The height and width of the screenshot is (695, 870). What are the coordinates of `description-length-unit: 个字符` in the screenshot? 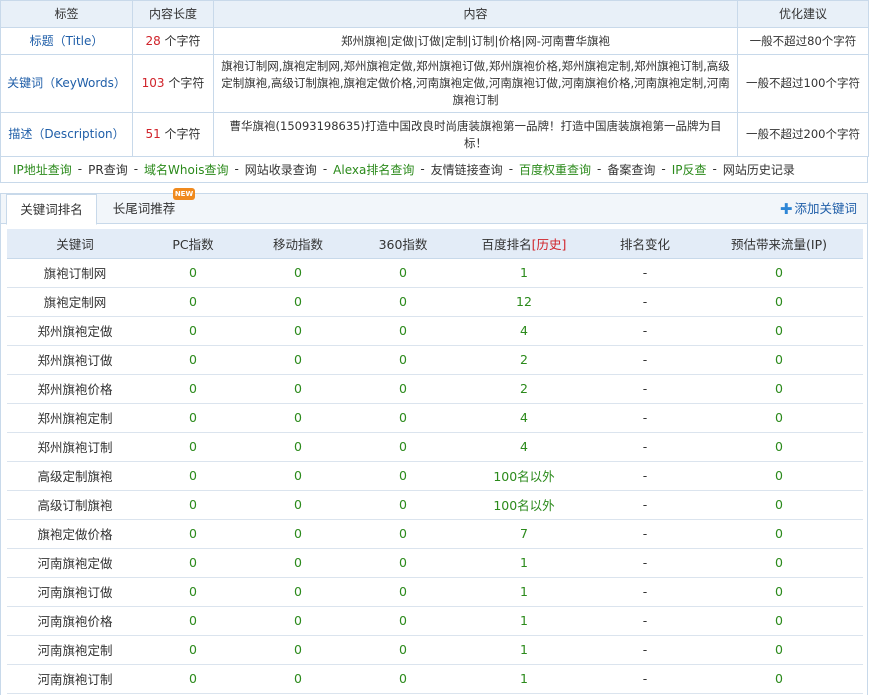 It's located at (182, 134).